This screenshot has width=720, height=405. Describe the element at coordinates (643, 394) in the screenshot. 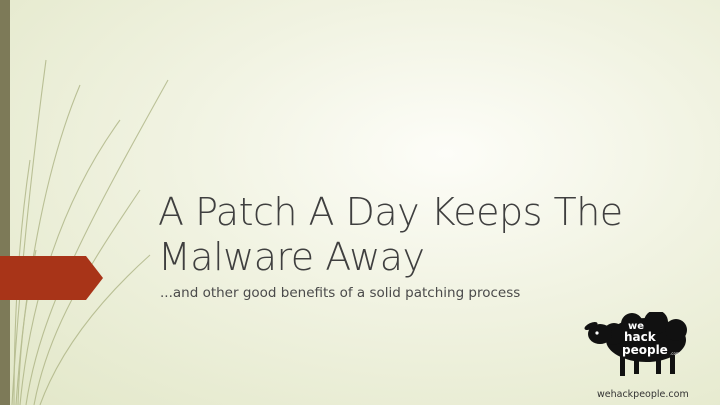

I see `footer-url: wehackpeople.com` at that location.